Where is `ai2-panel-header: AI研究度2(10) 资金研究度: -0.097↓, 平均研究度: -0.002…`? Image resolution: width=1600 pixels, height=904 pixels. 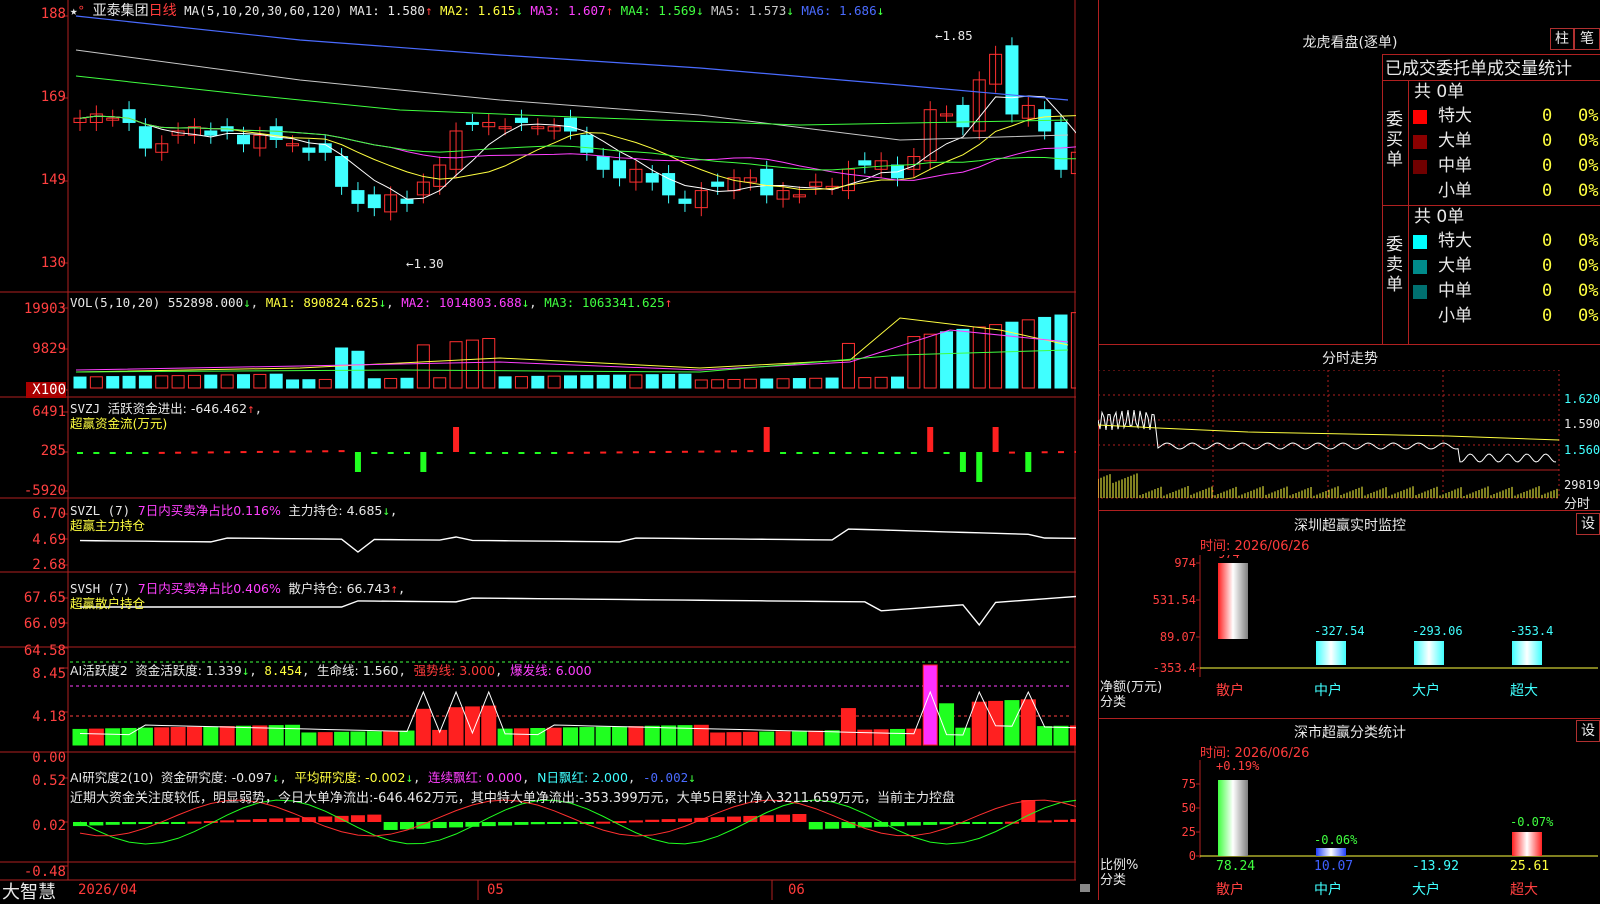 ai2-panel-header: AI研究度2(10) 资金研究度: -0.097↓, 平均研究度: -0.002… is located at coordinates (383, 777).